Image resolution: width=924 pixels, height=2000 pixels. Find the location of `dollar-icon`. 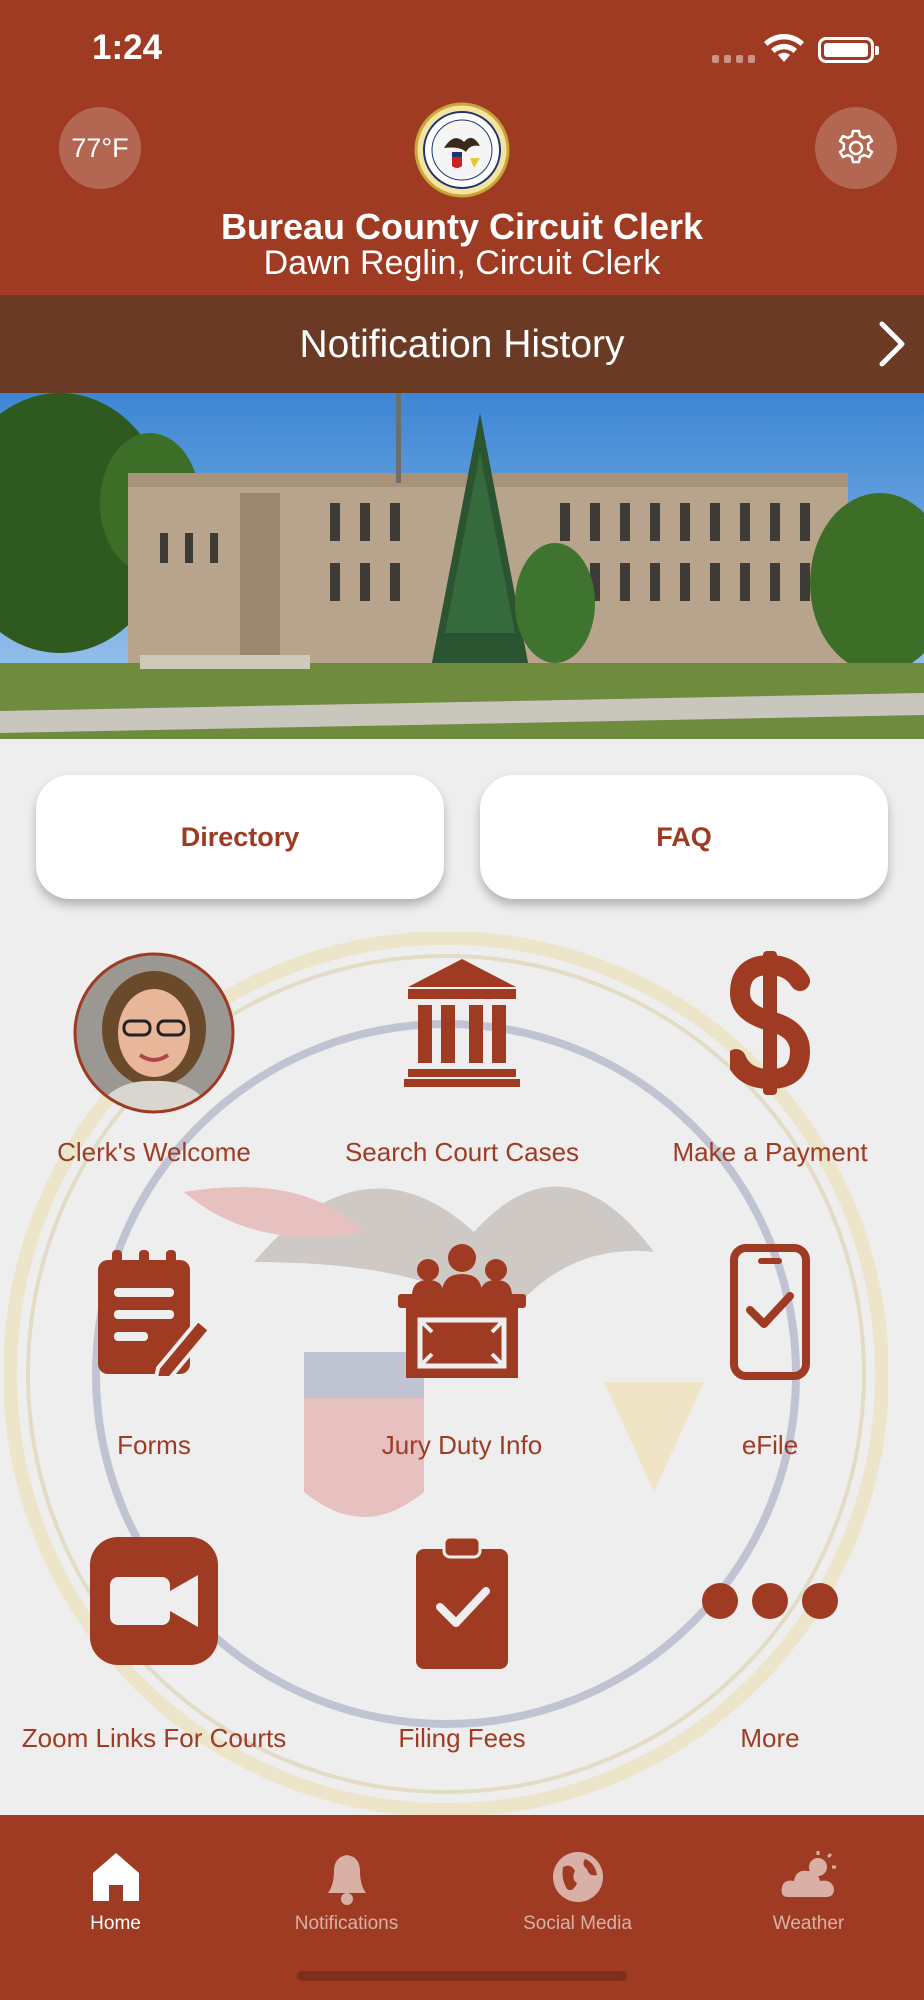

dollar-icon is located at coordinates (770, 1023).